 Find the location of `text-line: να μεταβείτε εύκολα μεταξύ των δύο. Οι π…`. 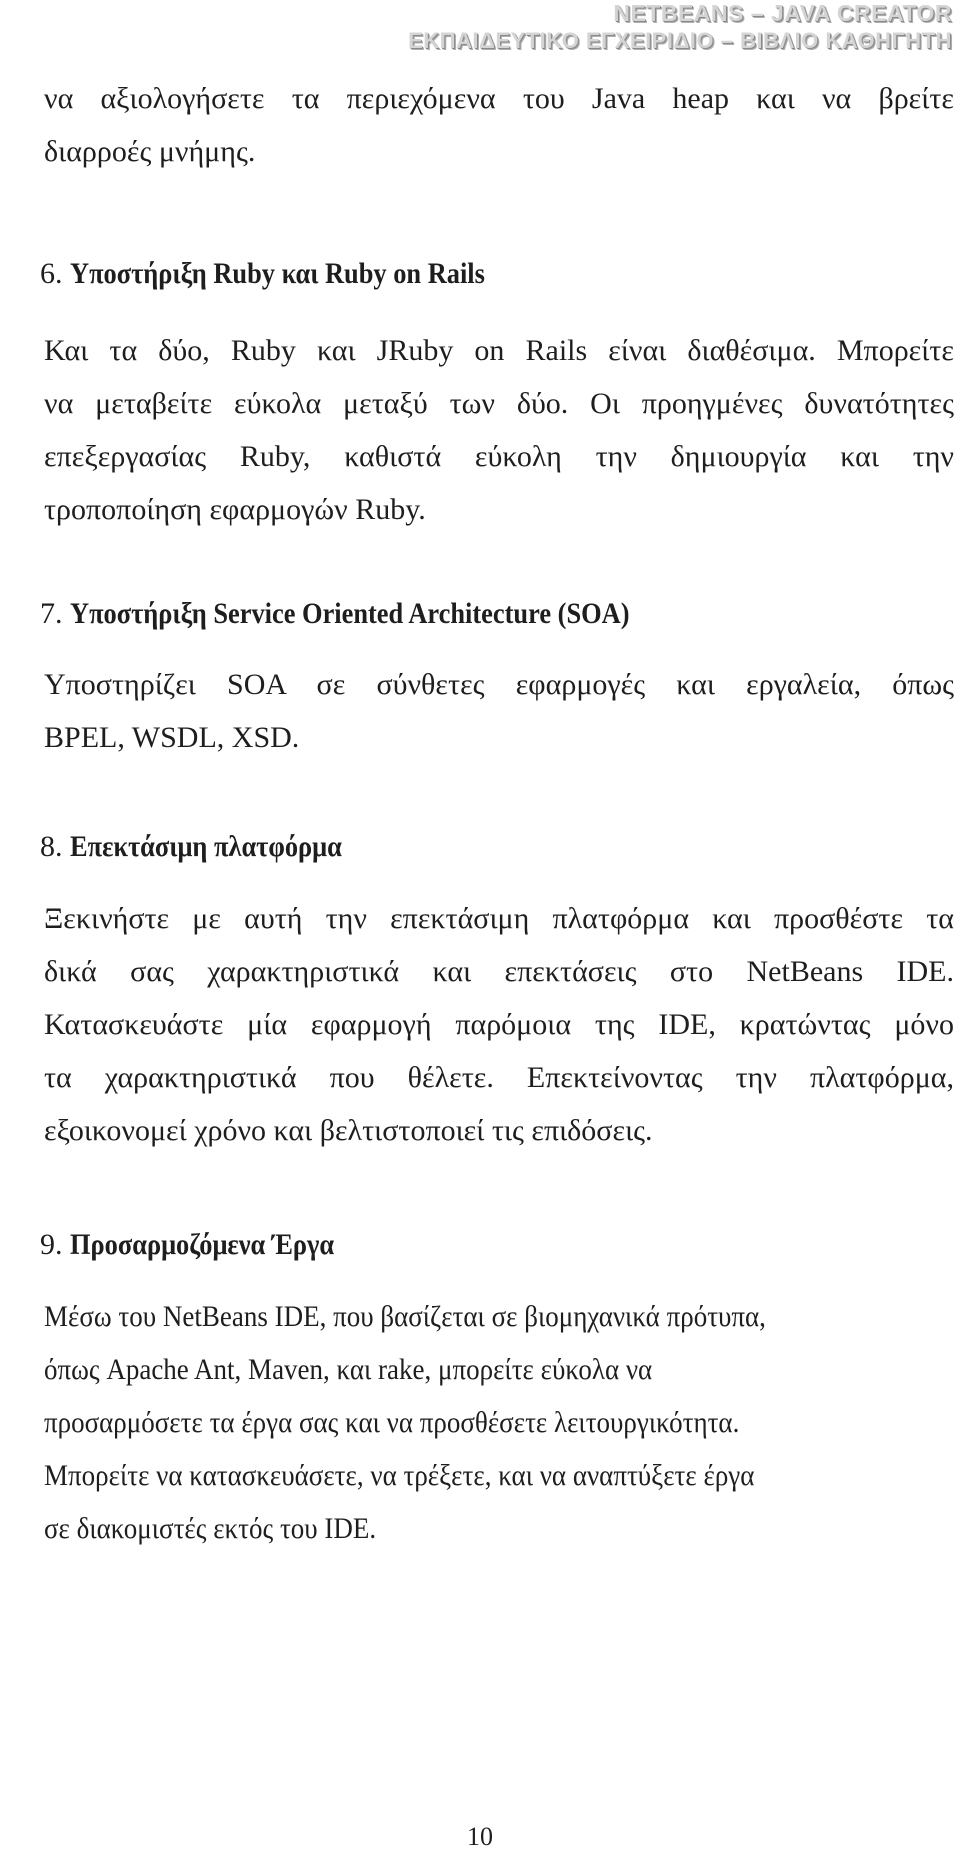

text-line: να μεταβείτε εύκολα μεταξύ των δύο. Οι π… is located at coordinates (499, 403).